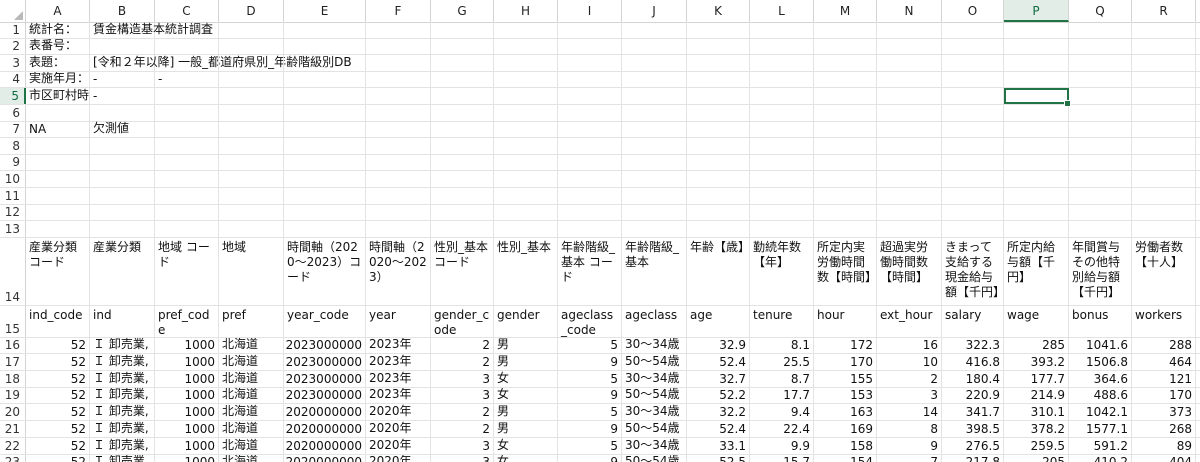  What do you see at coordinates (973, 429) in the screenshot?
I see `cell-o: 398.5` at bounding box center [973, 429].